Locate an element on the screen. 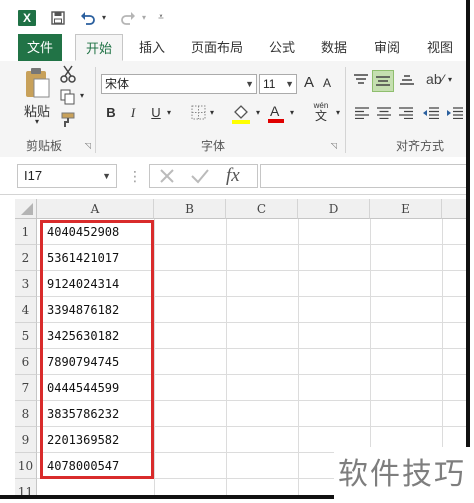  ribbon-separator is located at coordinates (95, 110).